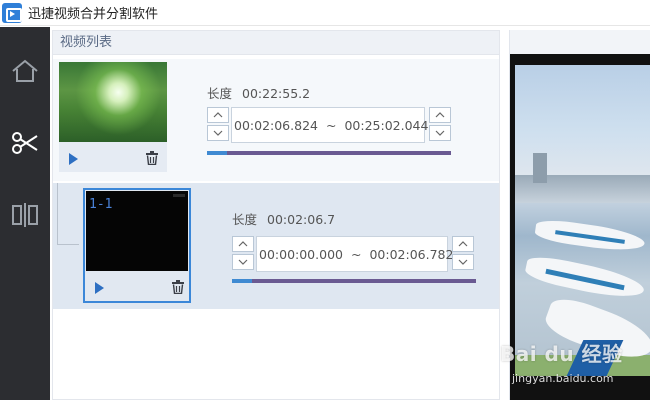  Describe the element at coordinates (540, 168) in the screenshot. I see `preview-control-tower` at that location.